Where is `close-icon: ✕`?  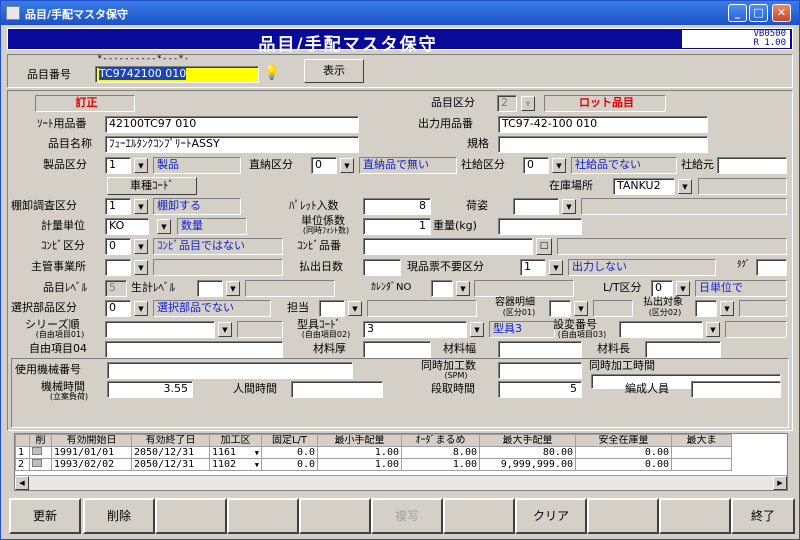 close-icon: ✕ is located at coordinates (781, 13).